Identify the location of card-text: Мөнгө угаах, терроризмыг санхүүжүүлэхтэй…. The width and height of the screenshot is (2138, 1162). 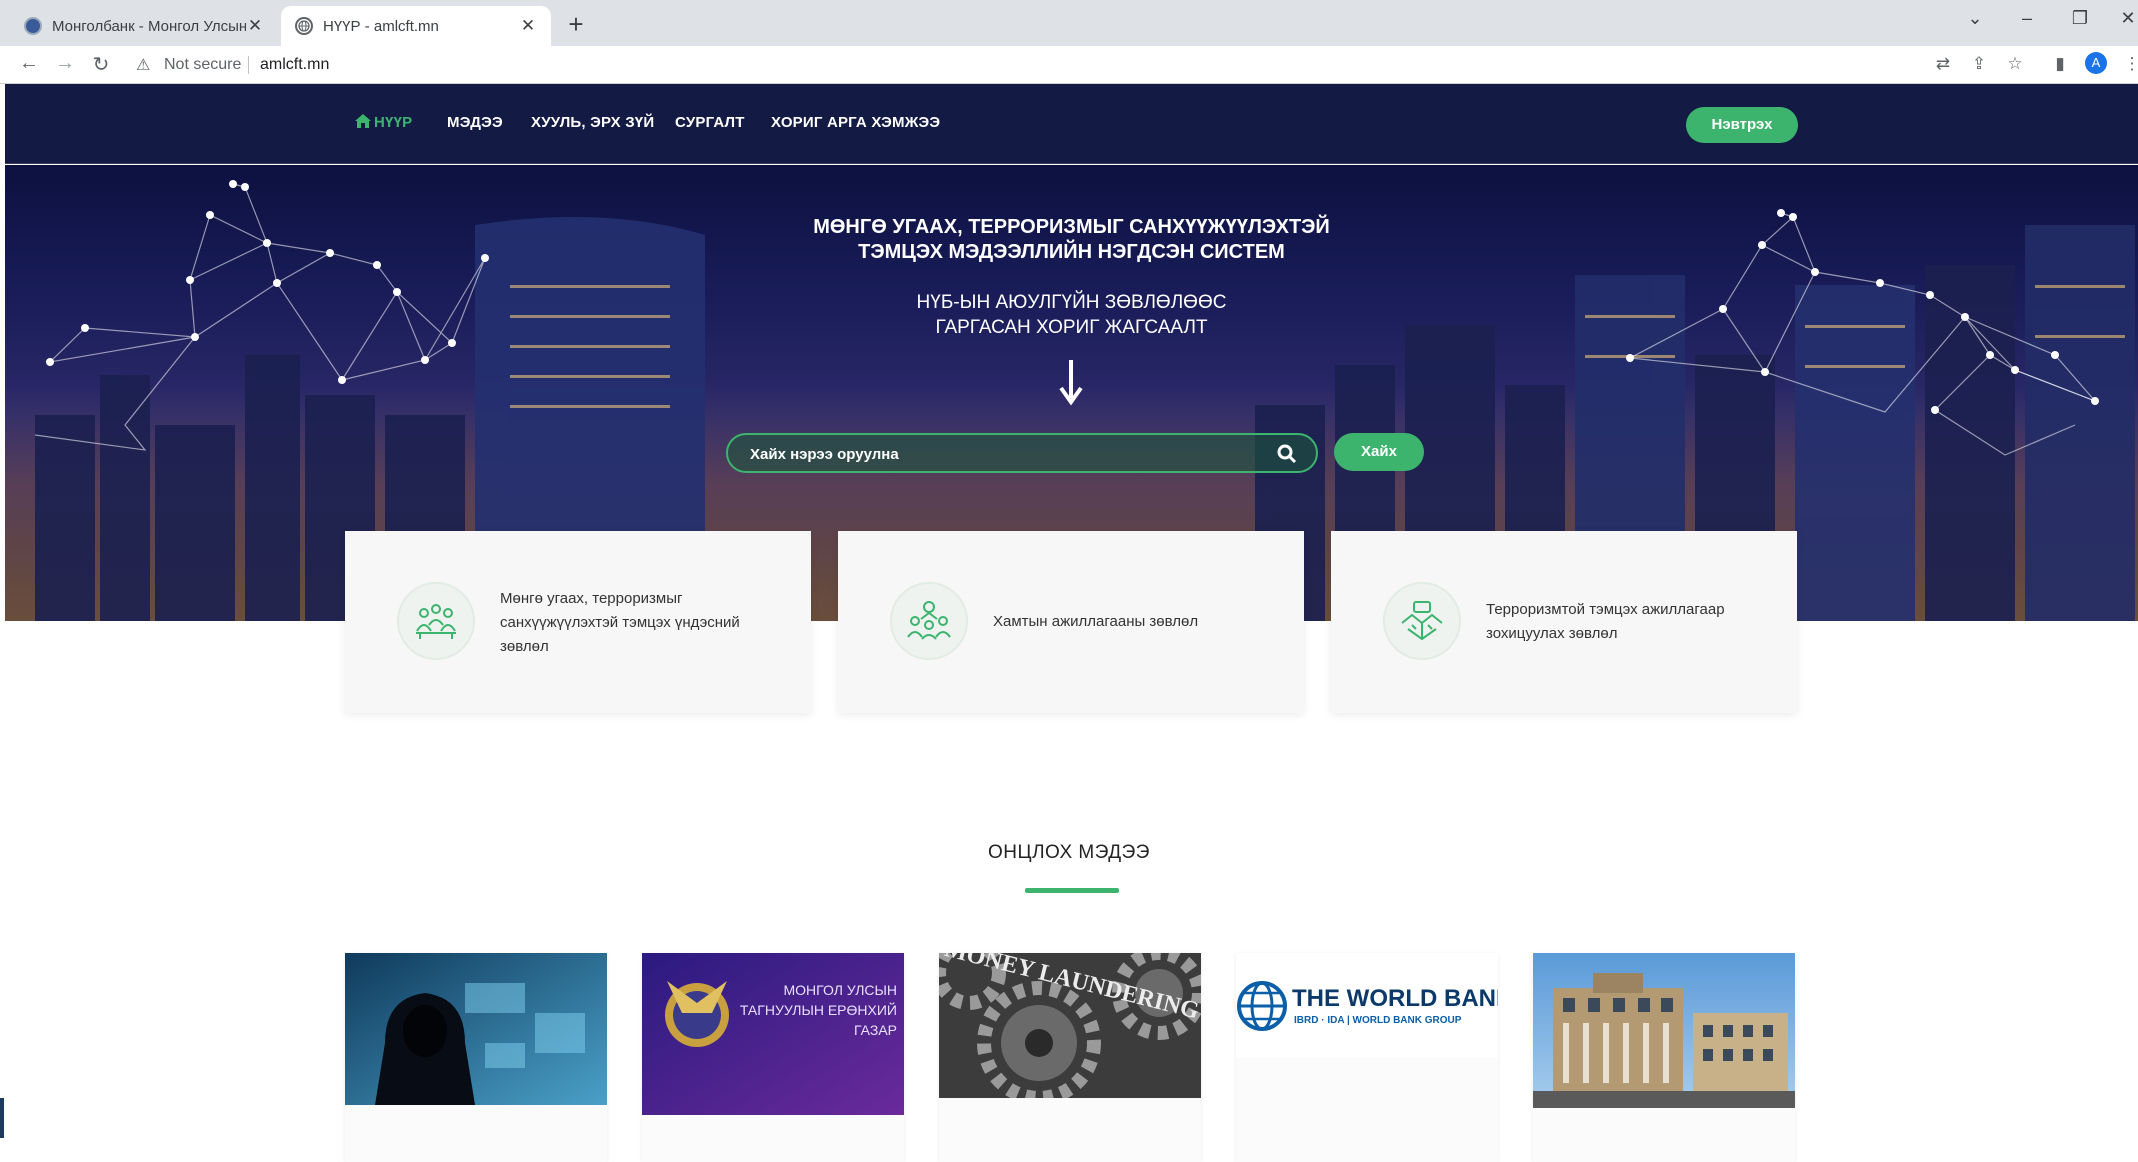
(620, 622).